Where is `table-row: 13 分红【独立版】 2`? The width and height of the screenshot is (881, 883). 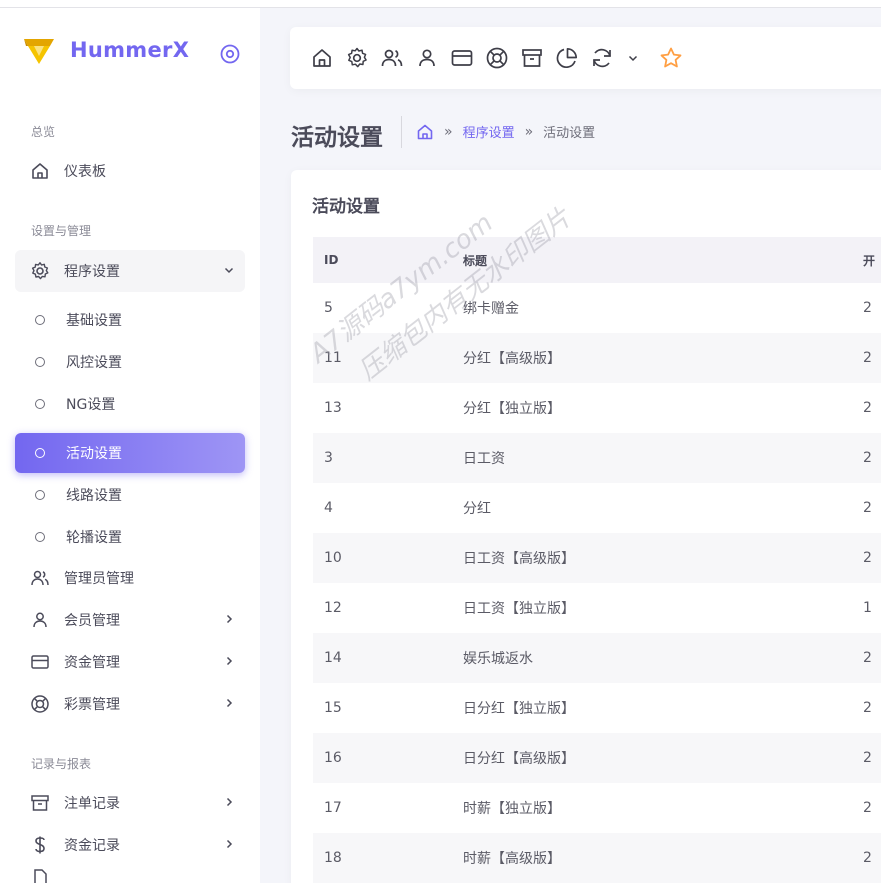
table-row: 13 分红【独立版】 2 is located at coordinates (597, 408).